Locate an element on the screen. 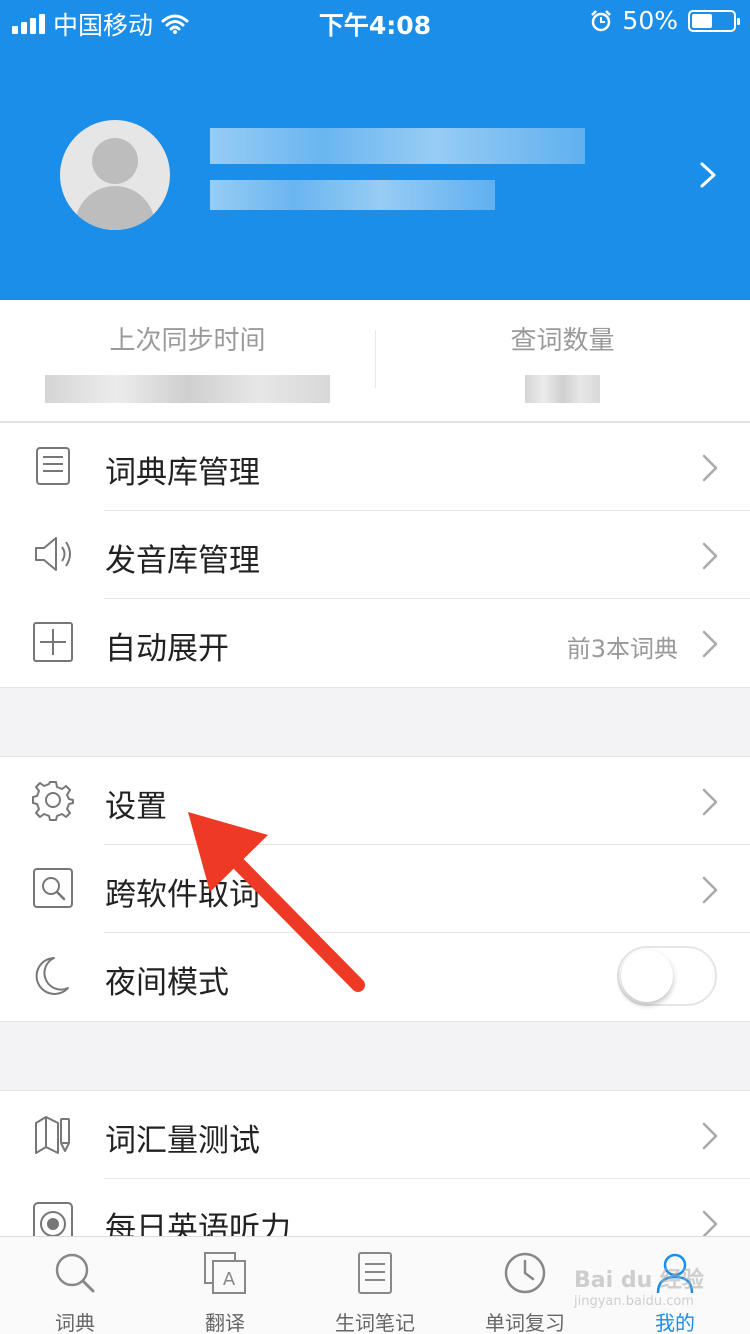 The image size is (750, 1334). tab-label: 生词笔记 is located at coordinates (375, 1322).